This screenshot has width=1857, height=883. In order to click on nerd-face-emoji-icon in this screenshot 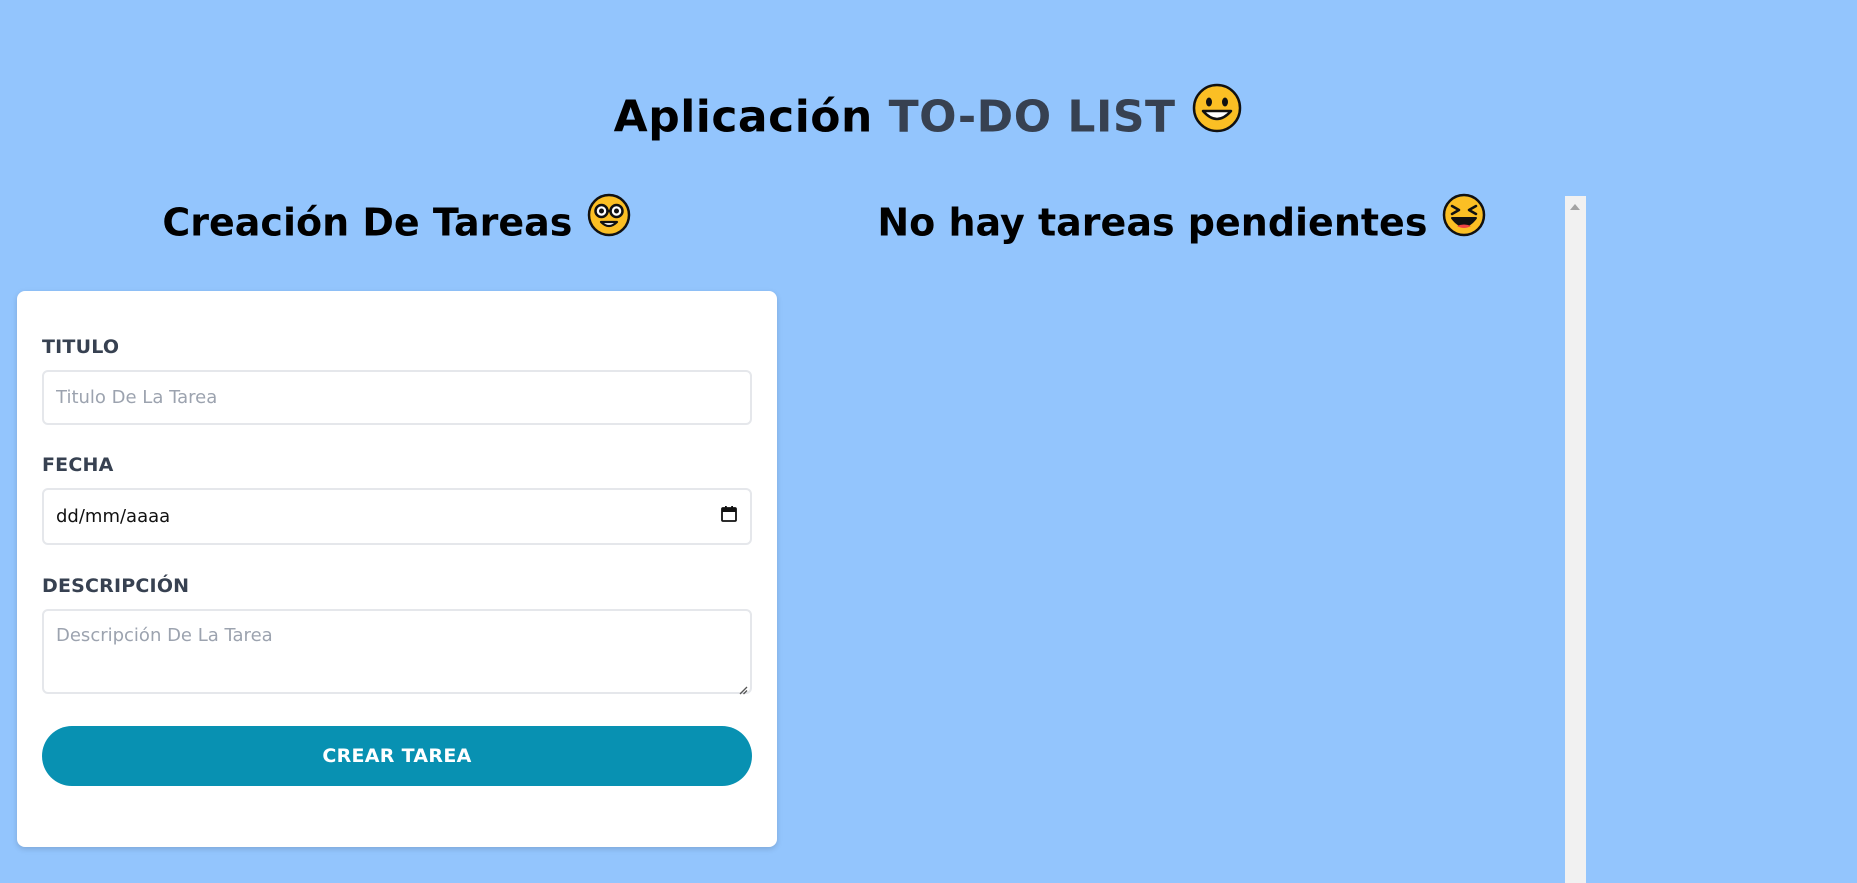, I will do `click(609, 221)`.